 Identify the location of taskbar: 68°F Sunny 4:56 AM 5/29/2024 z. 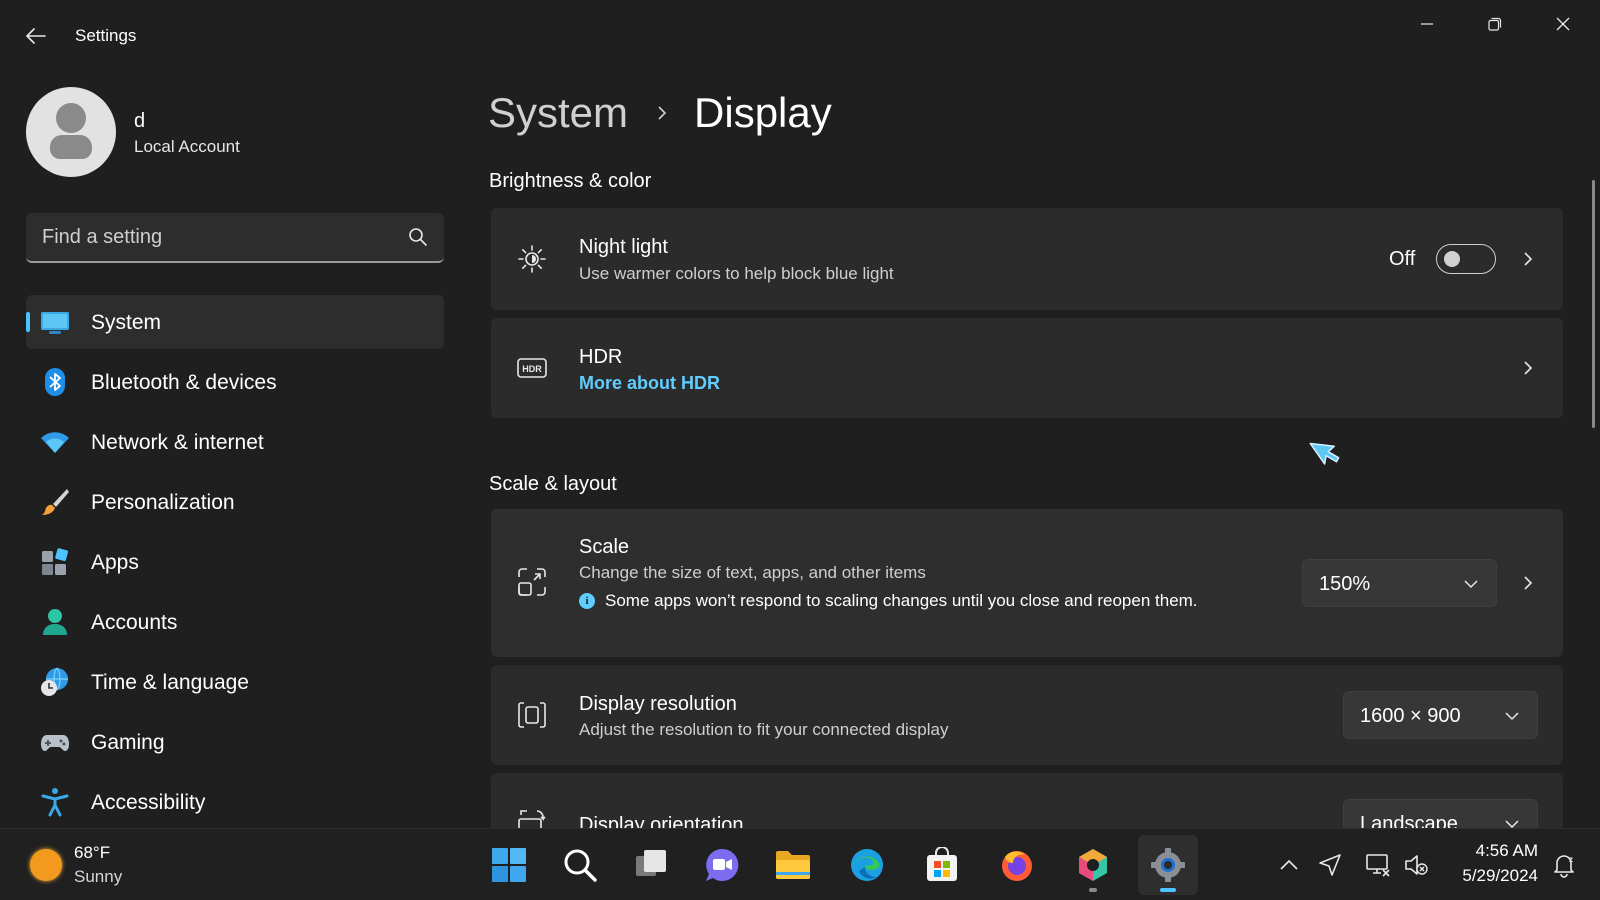
(800, 864).